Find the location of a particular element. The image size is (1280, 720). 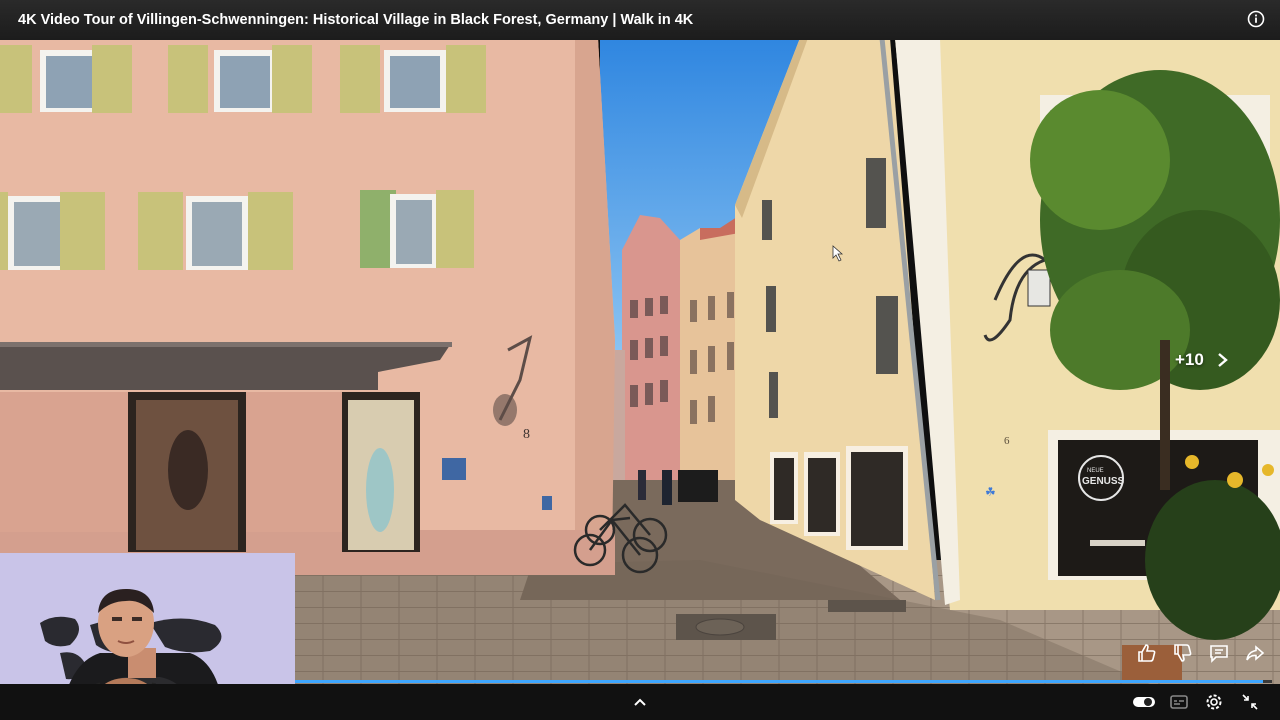

skip-label: +10 is located at coordinates (1189, 359).